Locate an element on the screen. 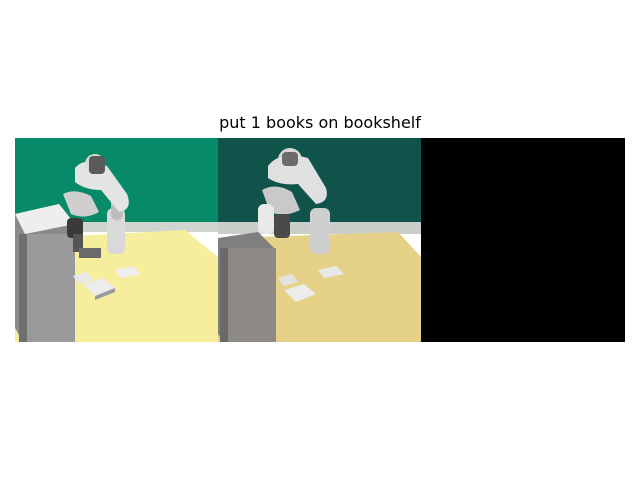 The width and height of the screenshot is (640, 480). panel-generated-frame is located at coordinates (320, 240).